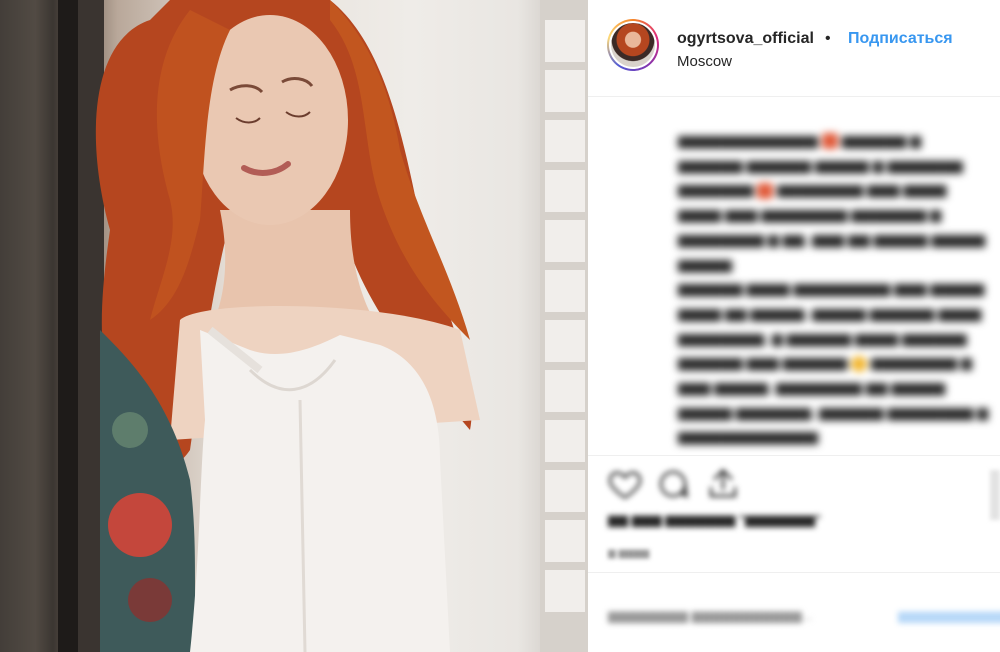 This screenshot has height=652, width=1000. What do you see at coordinates (794, 572) in the screenshot?
I see `comment-divider` at bounding box center [794, 572].